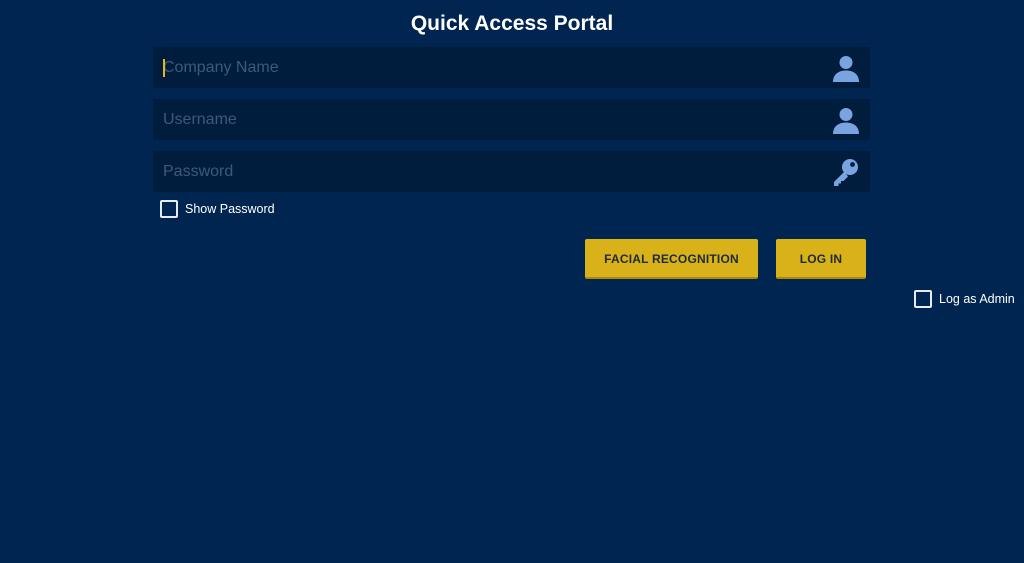 This screenshot has height=563, width=1024. What do you see at coordinates (671, 259) in the screenshot?
I see `facial-recognition-button: FACIAL RECOGNITION` at bounding box center [671, 259].